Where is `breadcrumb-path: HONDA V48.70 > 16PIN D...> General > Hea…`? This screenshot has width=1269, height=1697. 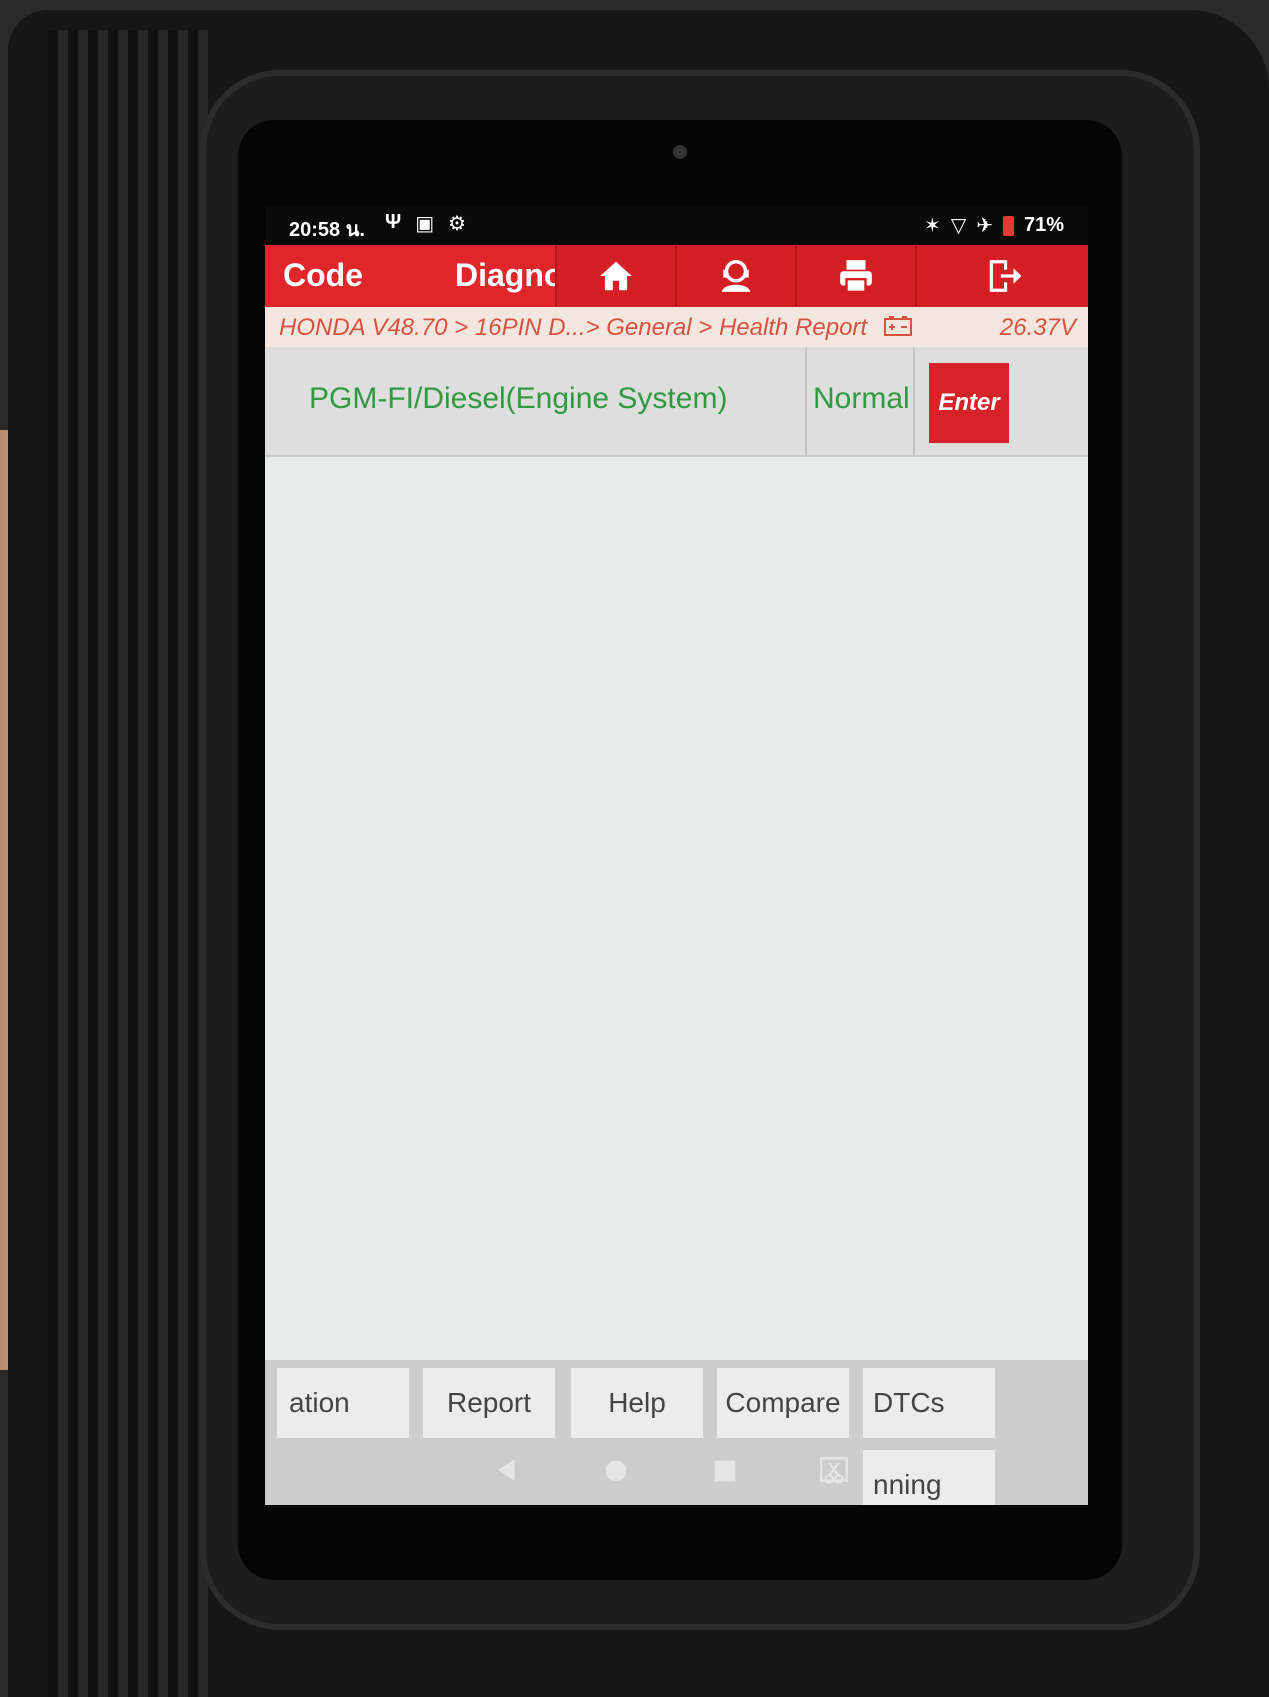 breadcrumb-path: HONDA V48.70 > 16PIN D...> General > Hea… is located at coordinates (573, 327).